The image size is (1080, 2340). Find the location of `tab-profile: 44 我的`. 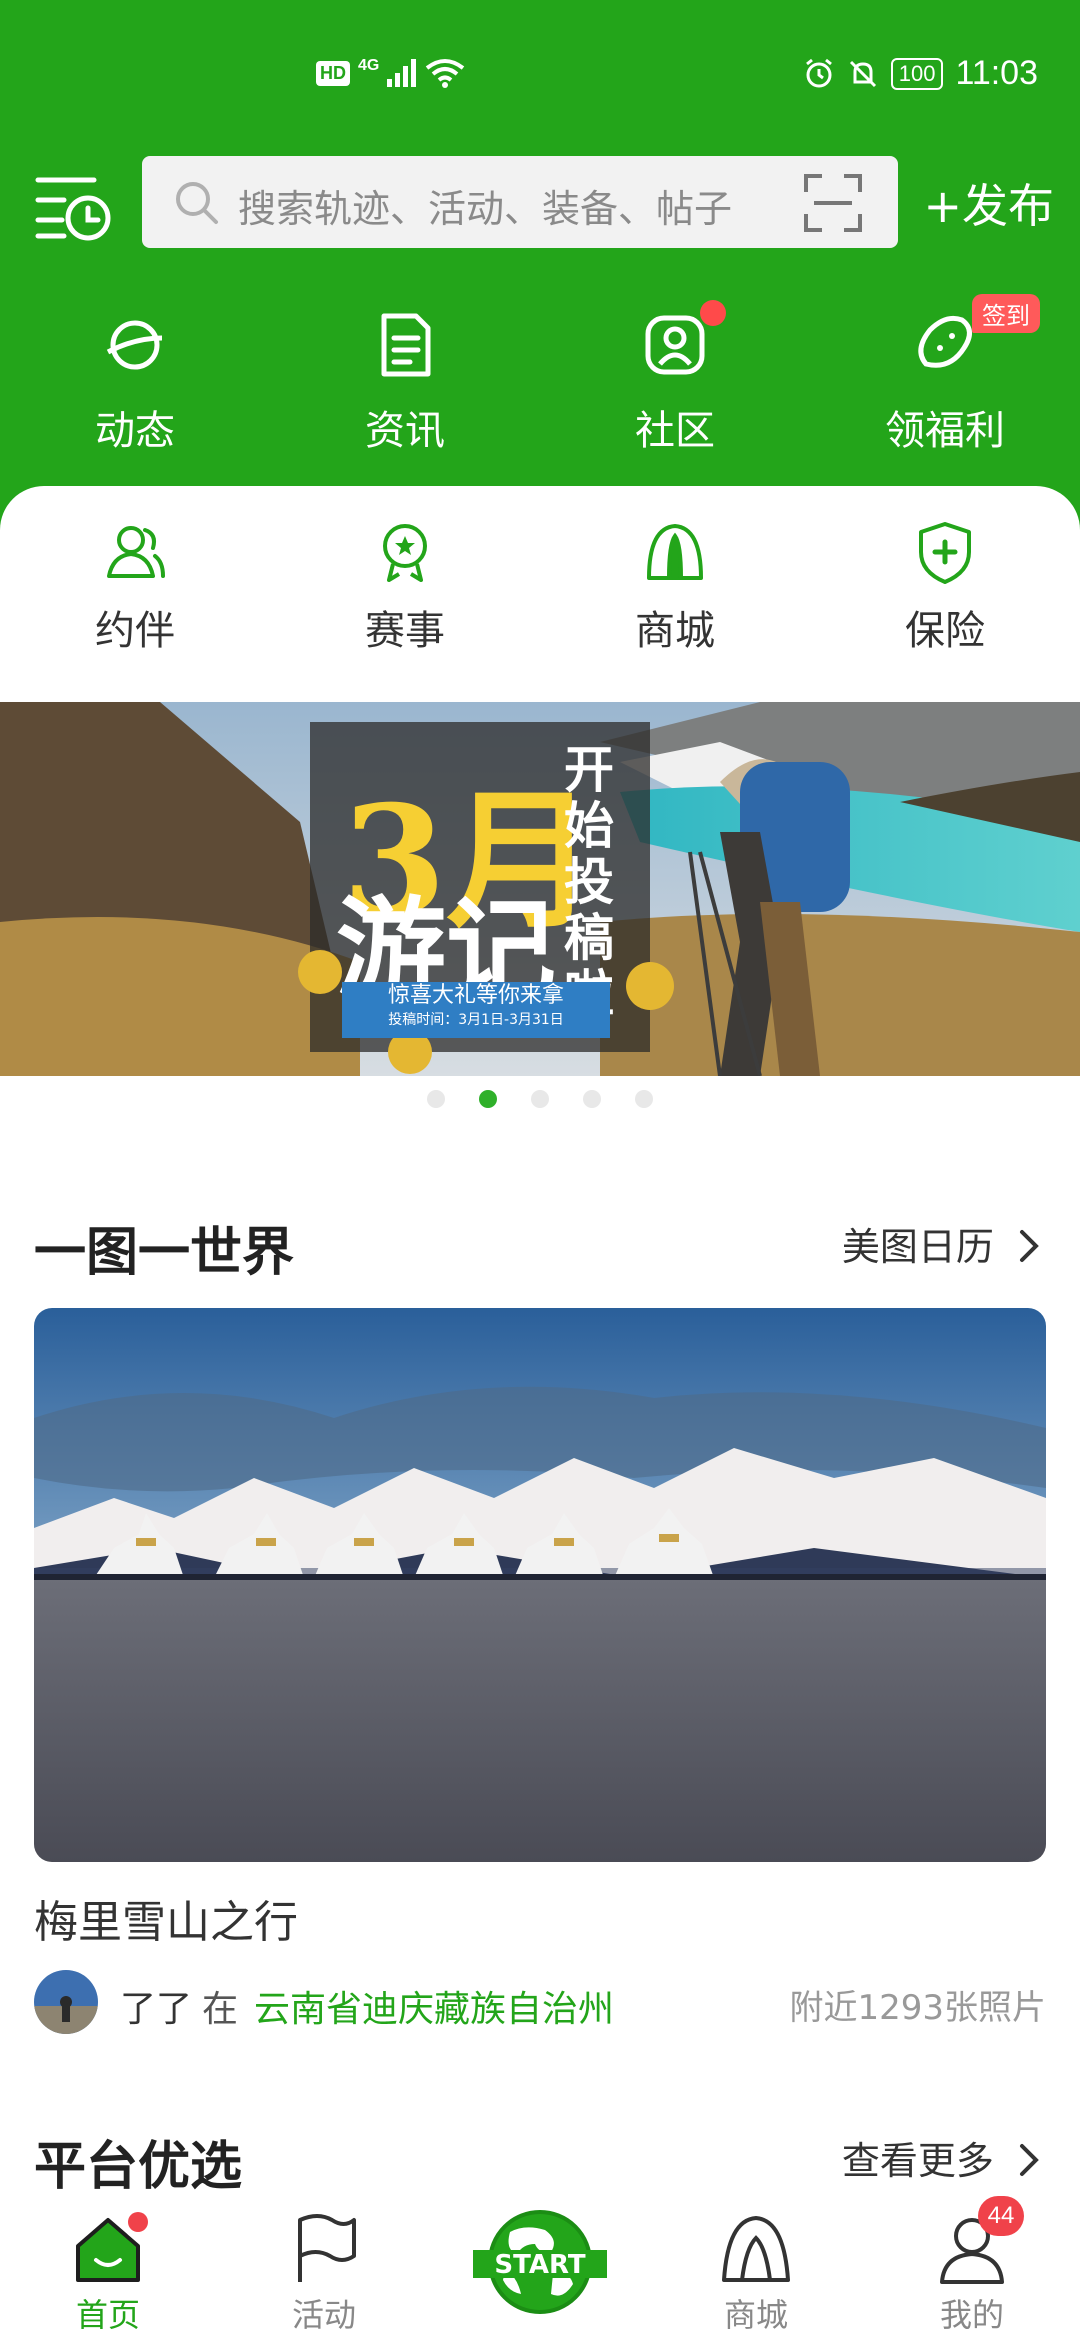

tab-profile: 44 我的 is located at coordinates (972, 2266).